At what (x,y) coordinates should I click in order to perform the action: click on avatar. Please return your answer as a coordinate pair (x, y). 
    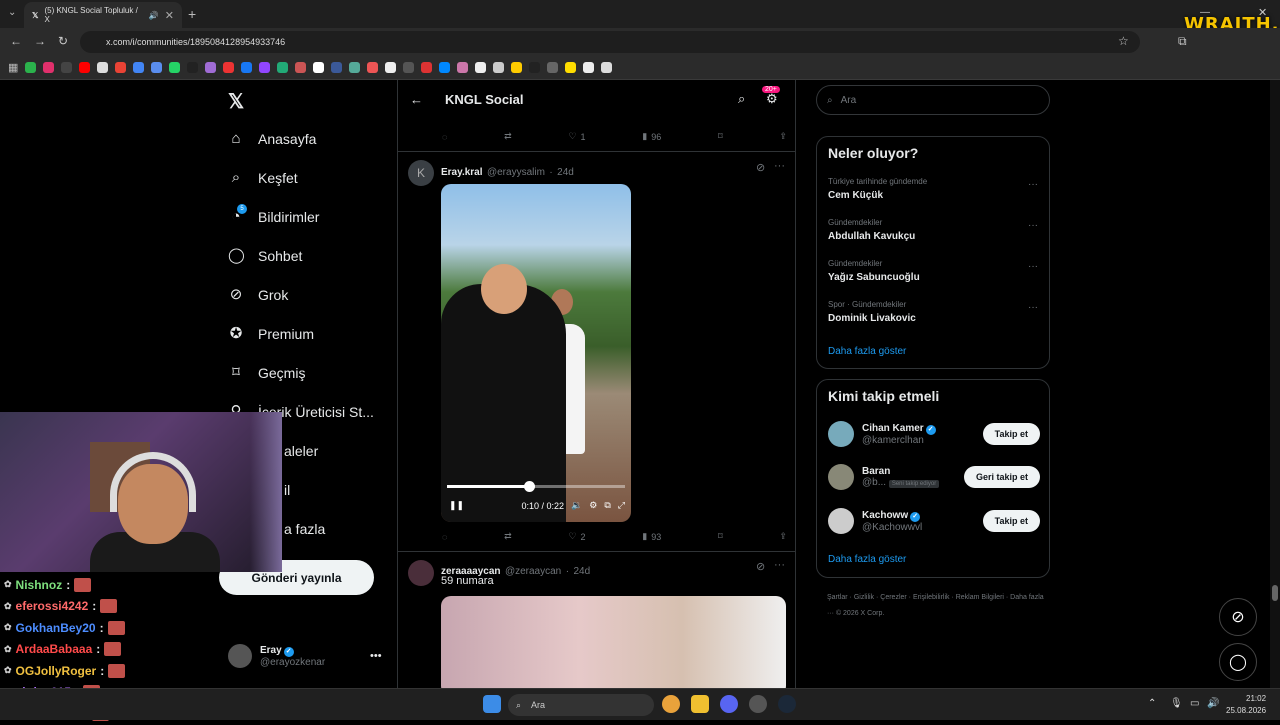
    Looking at the image, I should click on (421, 573).